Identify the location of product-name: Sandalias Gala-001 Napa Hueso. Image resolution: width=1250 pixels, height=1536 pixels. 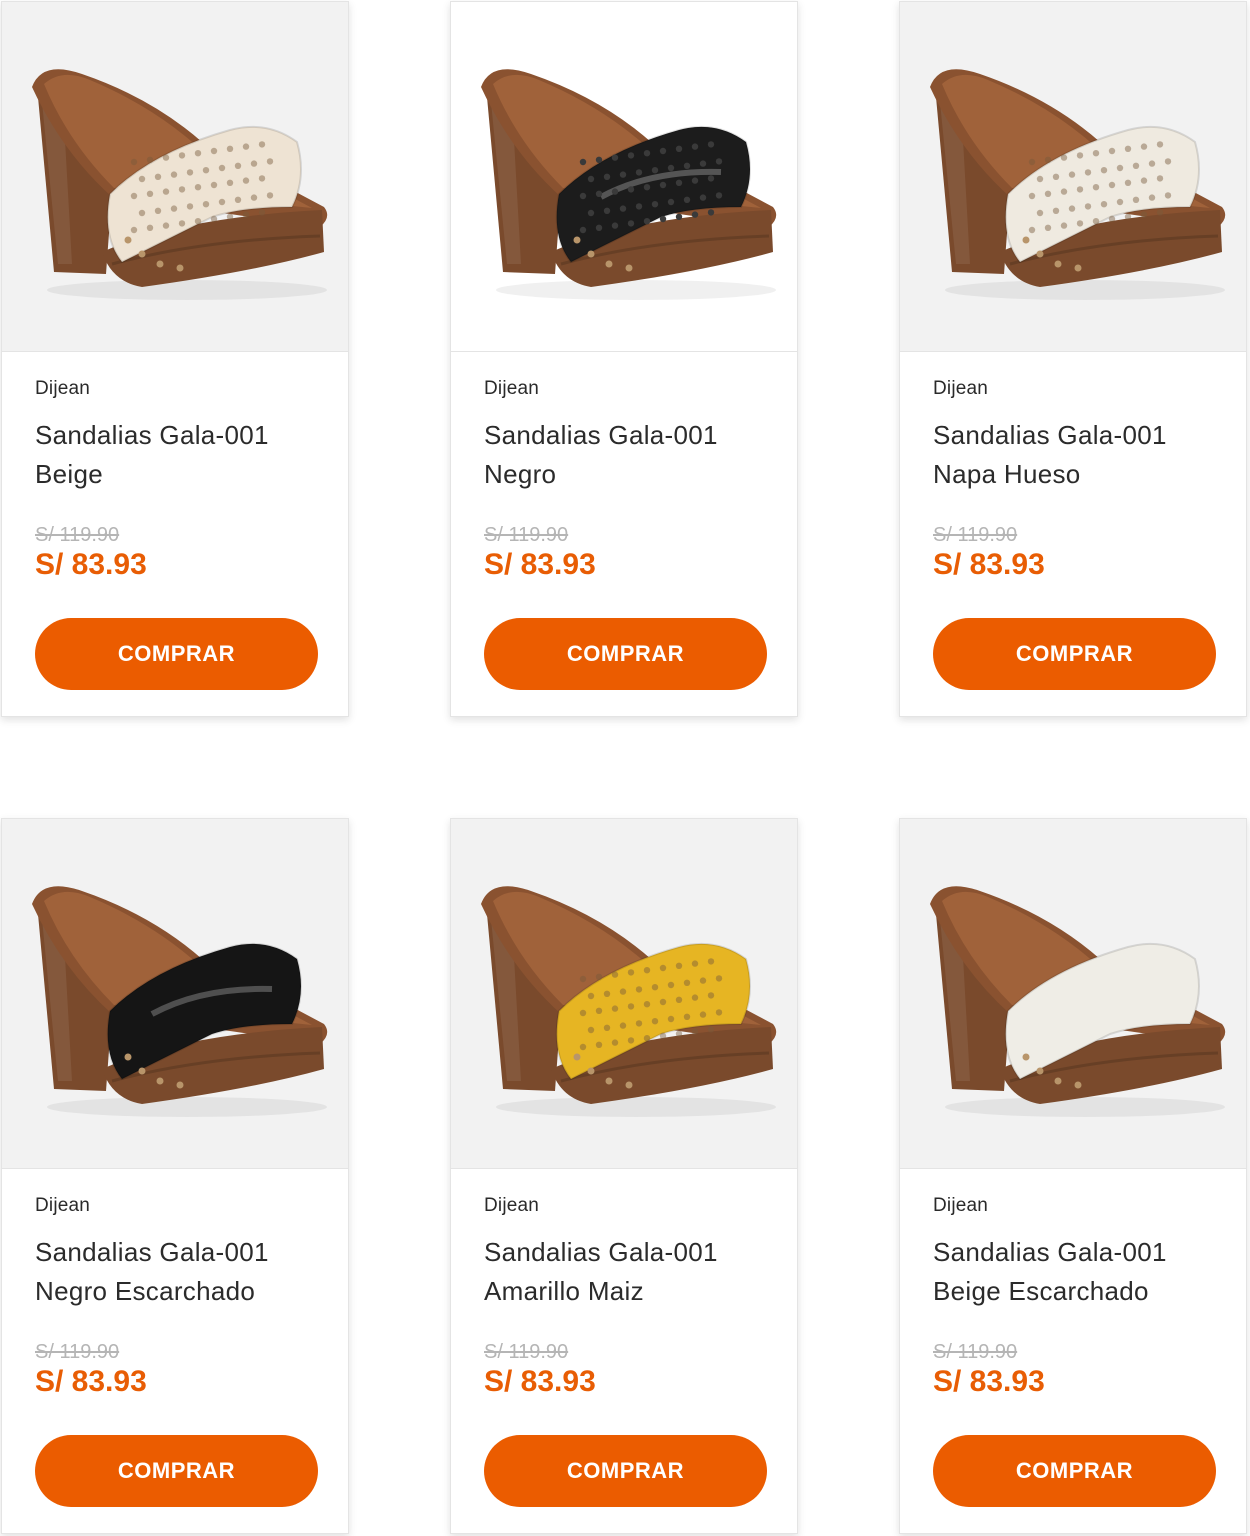
(1078, 455).